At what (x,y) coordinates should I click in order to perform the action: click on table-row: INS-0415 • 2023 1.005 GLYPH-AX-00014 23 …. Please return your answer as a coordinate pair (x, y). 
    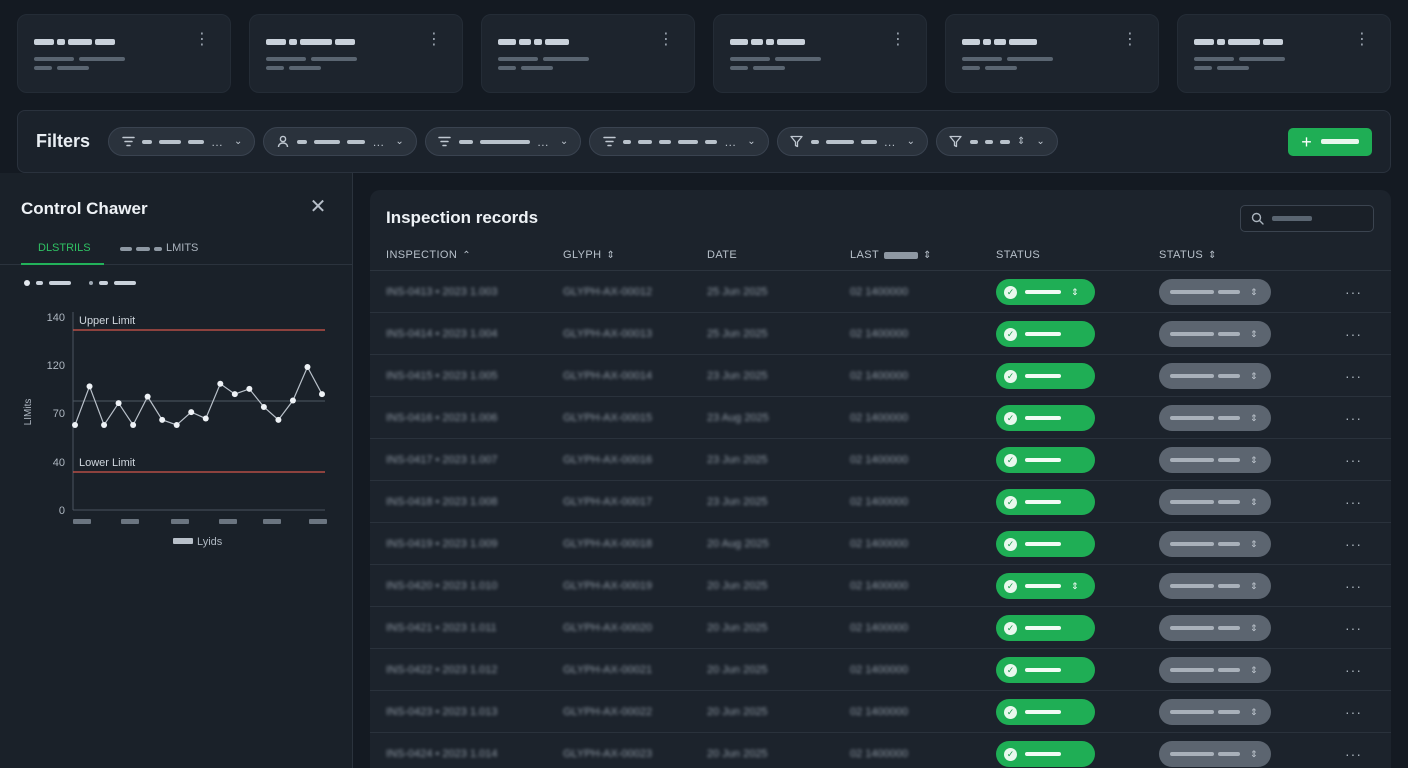
    Looking at the image, I should click on (880, 376).